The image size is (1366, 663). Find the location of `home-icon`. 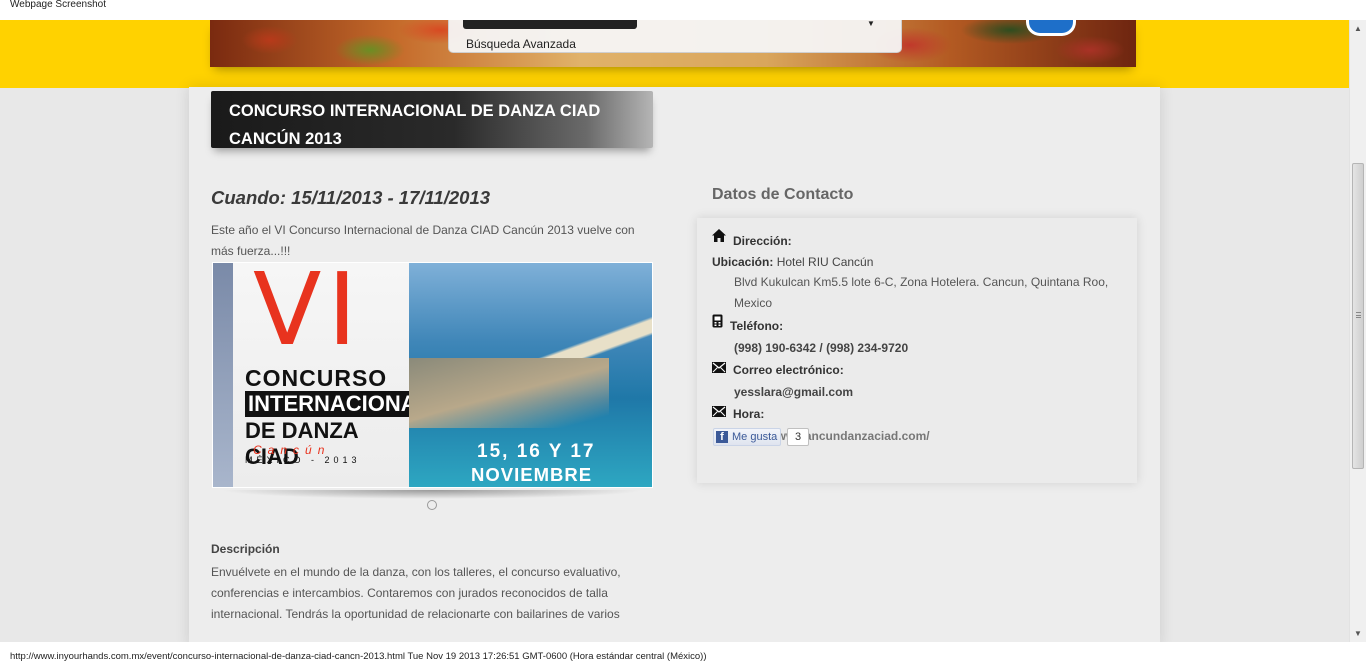

home-icon is located at coordinates (719, 235).